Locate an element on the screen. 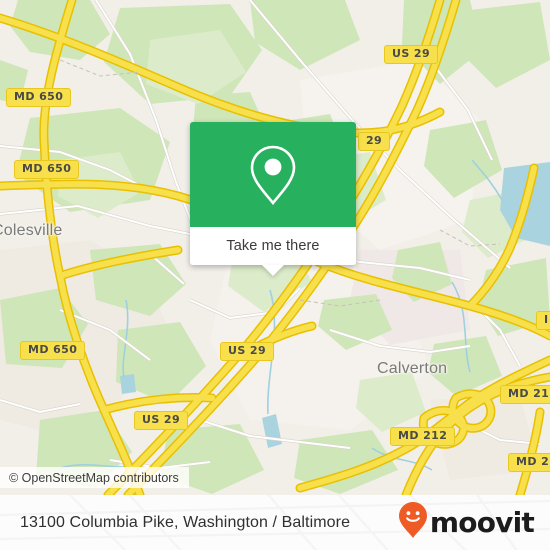  road-shield-us-29-center: US 29 is located at coordinates (247, 351).